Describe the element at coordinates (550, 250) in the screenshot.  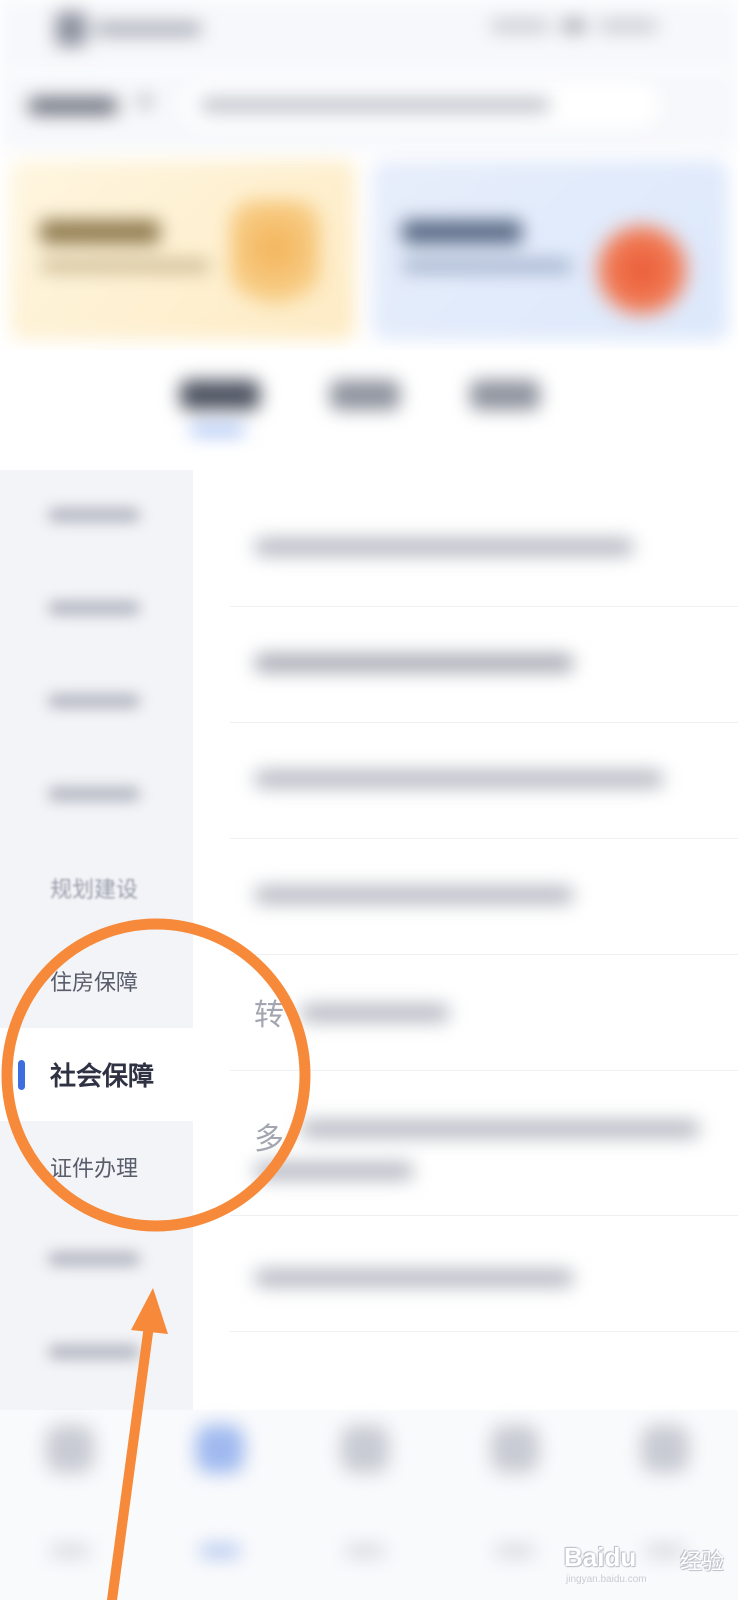
I see `promo-banner-right` at that location.